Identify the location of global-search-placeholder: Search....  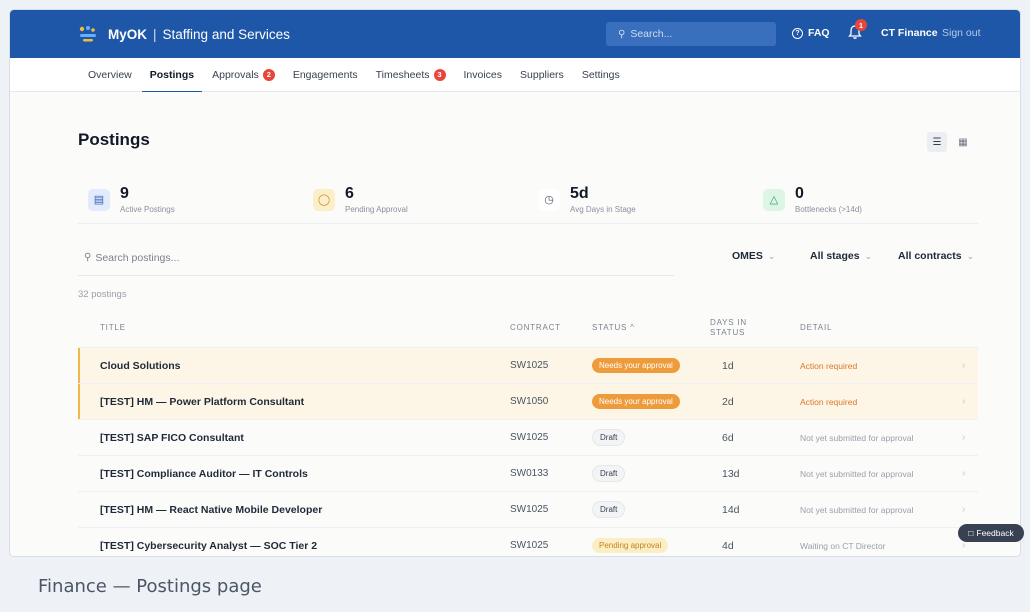
(651, 34).